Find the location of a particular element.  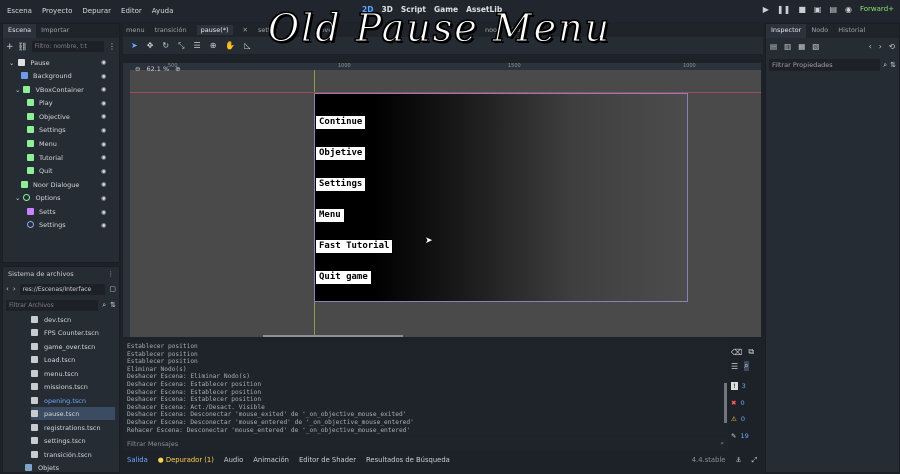

close-icon: ✕ is located at coordinates (245, 30).